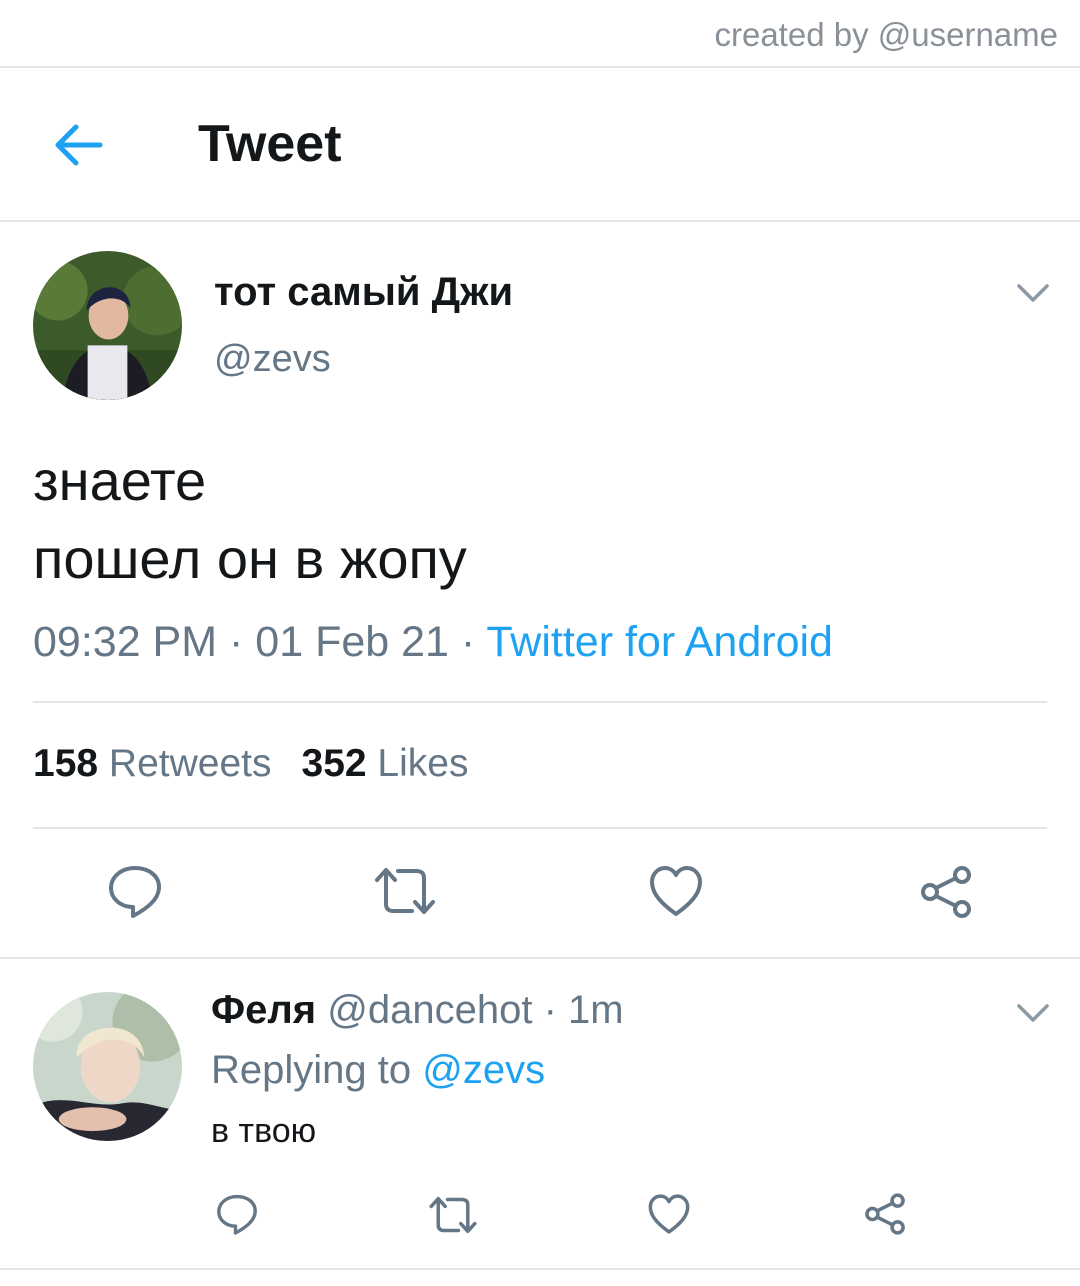 The image size is (1080, 1286). What do you see at coordinates (66, 763) in the screenshot?
I see `retweets-count: 158` at bounding box center [66, 763].